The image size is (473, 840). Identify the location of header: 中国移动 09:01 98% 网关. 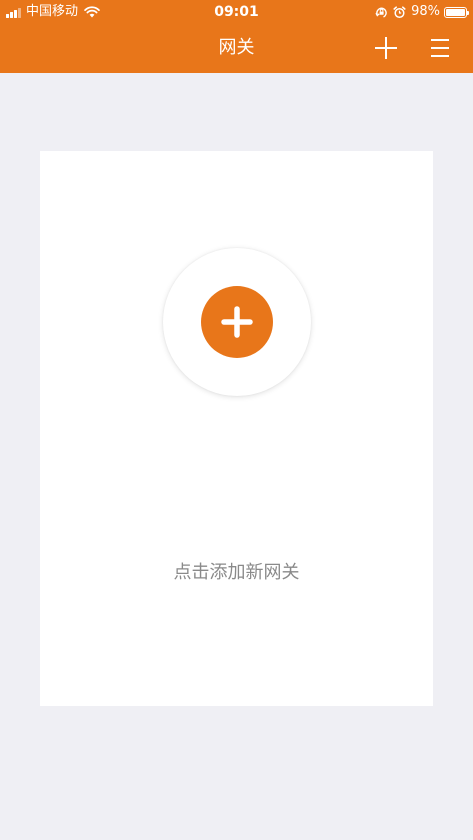
(236, 36).